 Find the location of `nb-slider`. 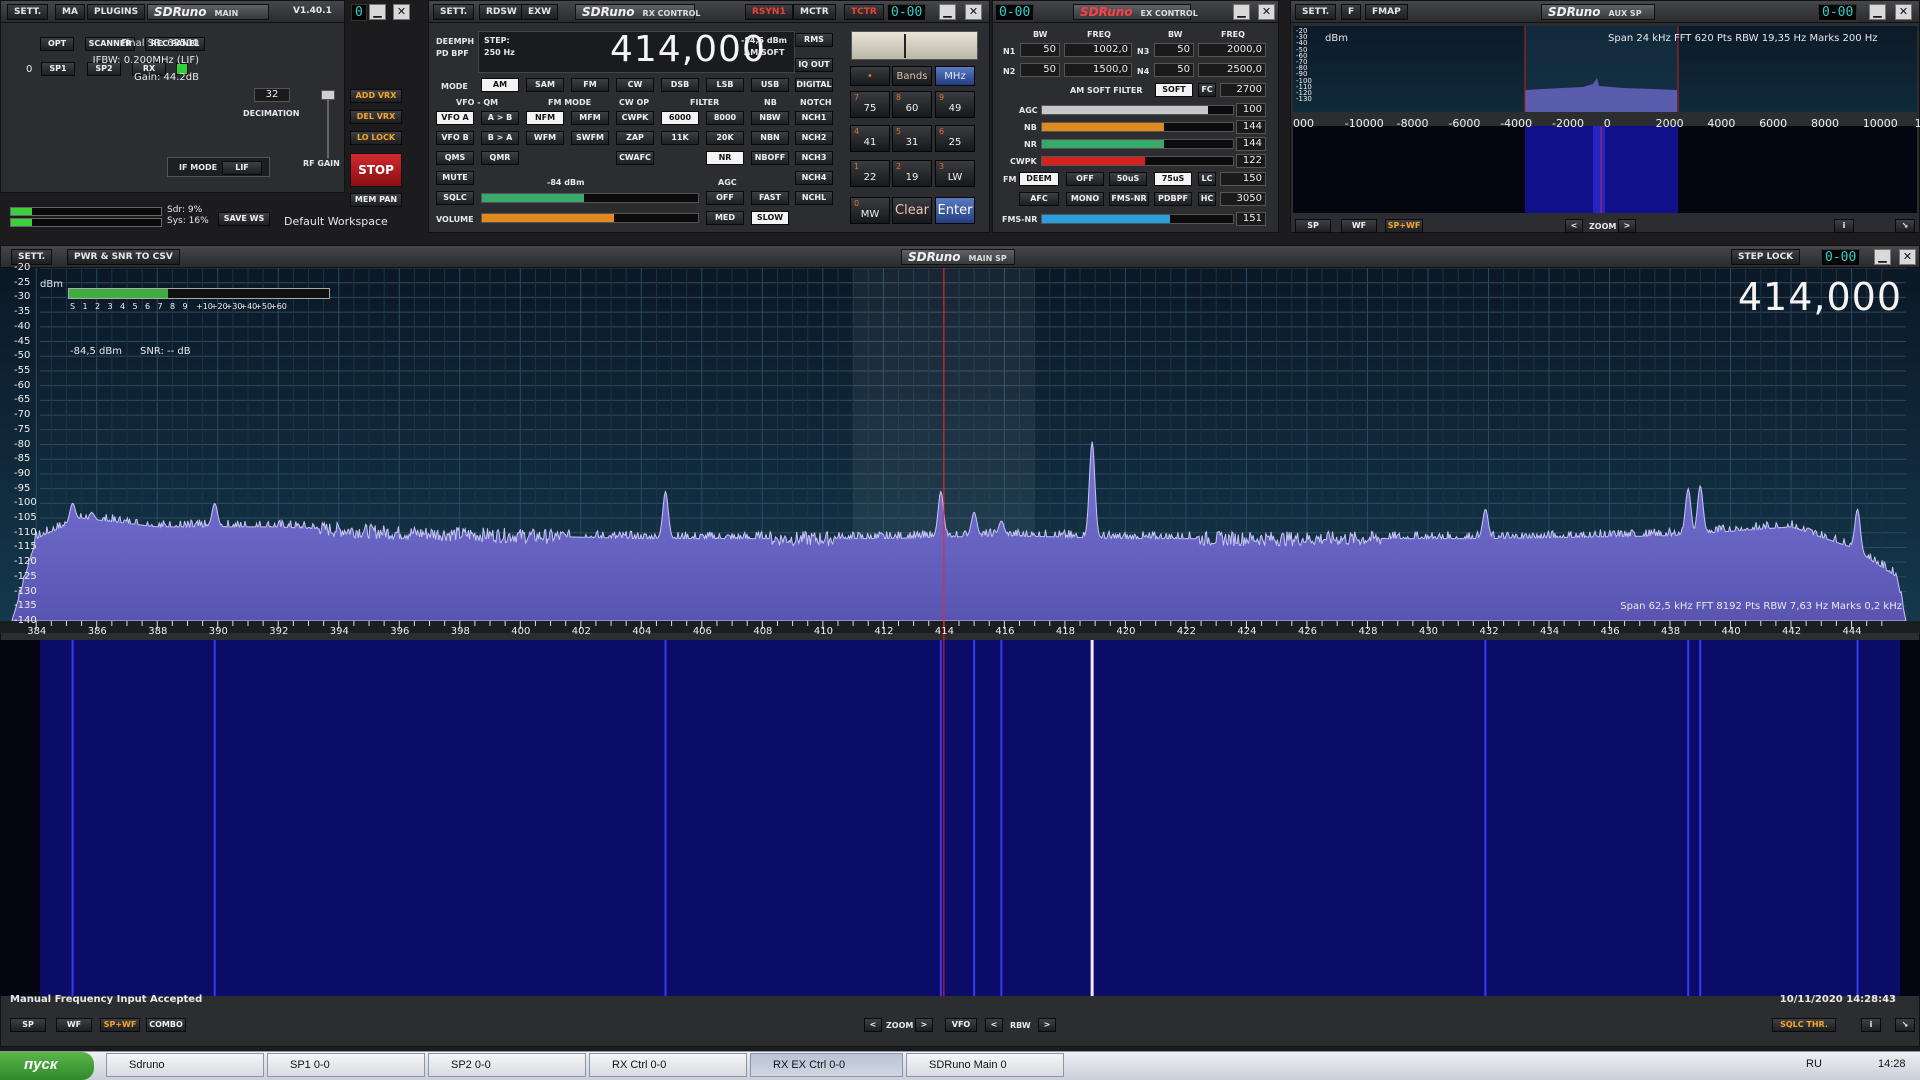

nb-slider is located at coordinates (1137, 127).